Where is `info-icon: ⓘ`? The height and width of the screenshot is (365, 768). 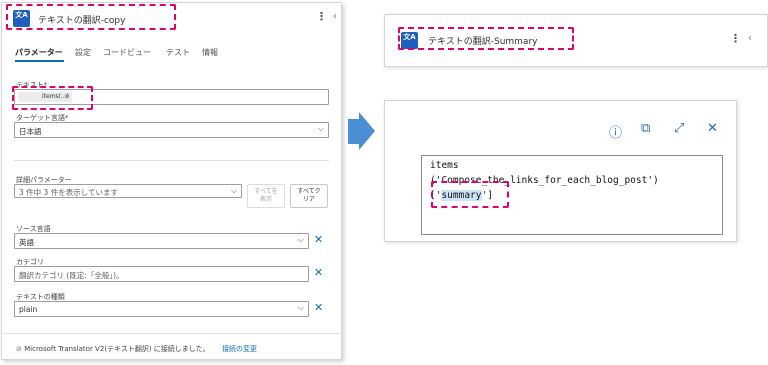
info-icon: ⓘ is located at coordinates (615, 131).